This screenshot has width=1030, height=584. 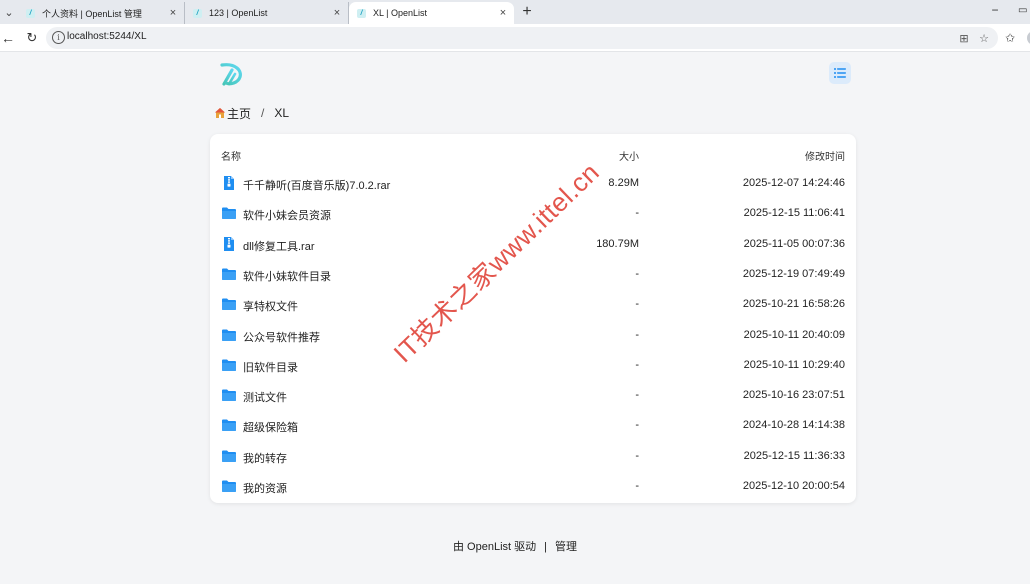 What do you see at coordinates (522, 38) in the screenshot?
I see `address-bar: i localhost:5244/XL ⊞ ☆` at bounding box center [522, 38].